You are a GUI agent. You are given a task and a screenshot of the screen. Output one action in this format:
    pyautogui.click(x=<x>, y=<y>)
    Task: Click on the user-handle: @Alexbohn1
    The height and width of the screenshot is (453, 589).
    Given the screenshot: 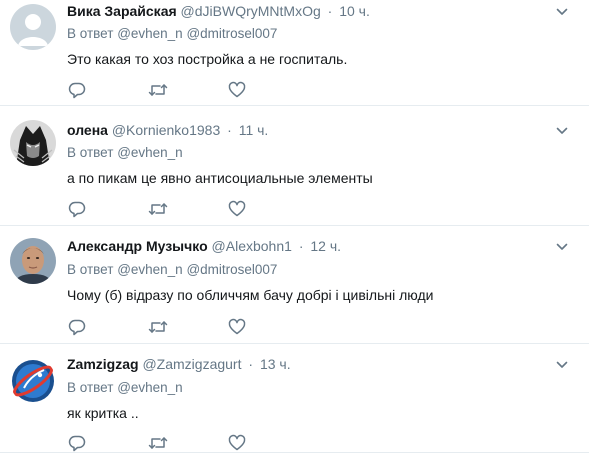 What is the action you would take?
    pyautogui.click(x=252, y=246)
    